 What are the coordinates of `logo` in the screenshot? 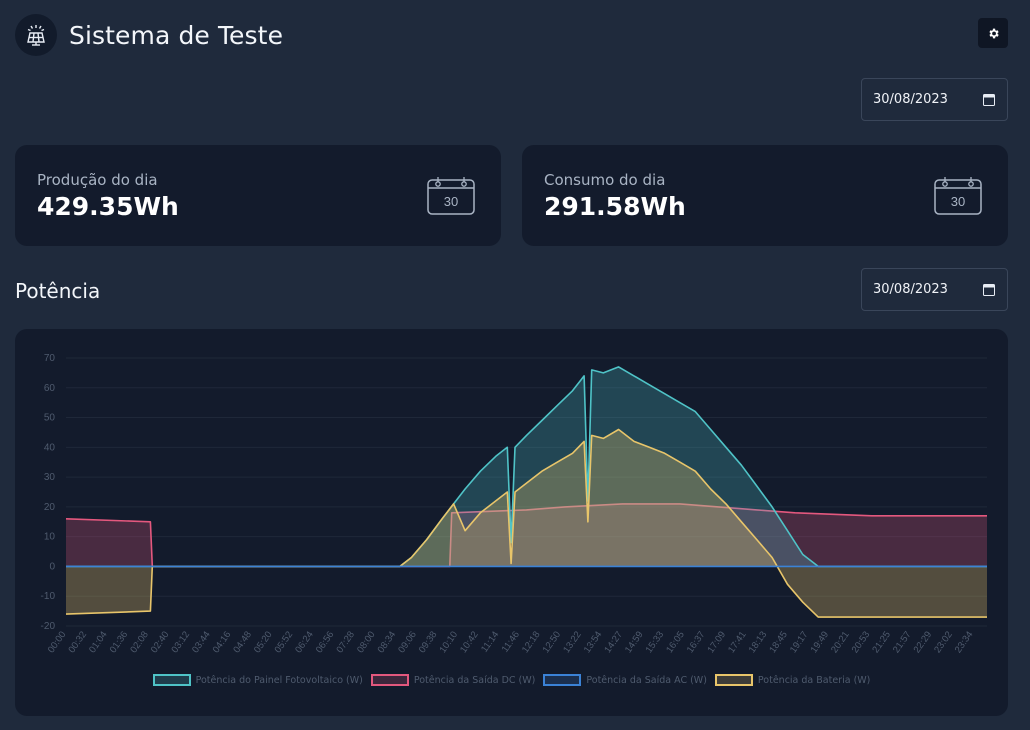 It's located at (36, 35).